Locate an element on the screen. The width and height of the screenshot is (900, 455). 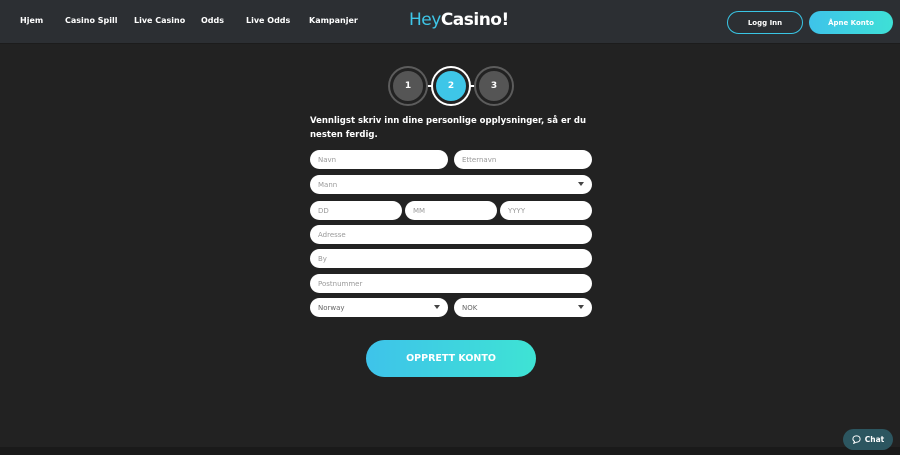
postcode-input: Postnummer is located at coordinates (451, 283).